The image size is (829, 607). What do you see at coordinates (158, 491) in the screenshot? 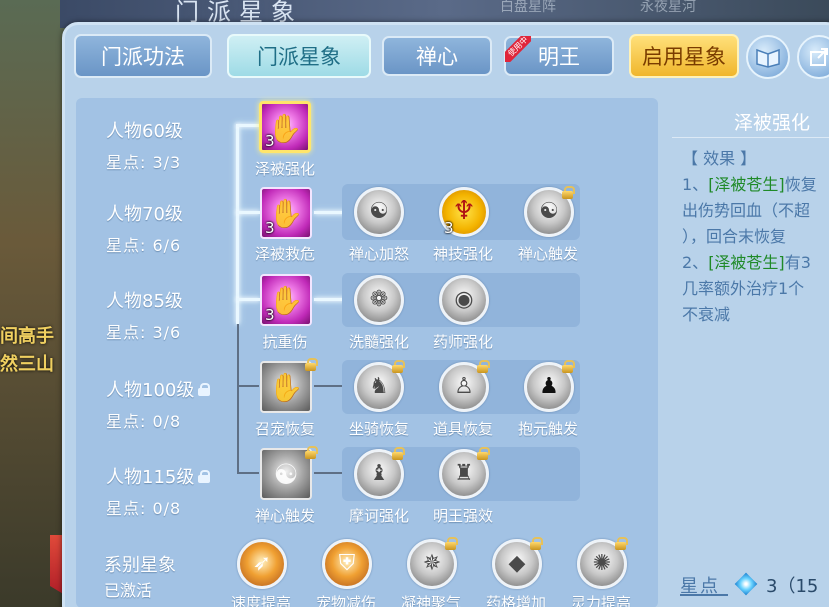
I see `row-level-115: 人物115级 星点: 0/8` at bounding box center [158, 491].